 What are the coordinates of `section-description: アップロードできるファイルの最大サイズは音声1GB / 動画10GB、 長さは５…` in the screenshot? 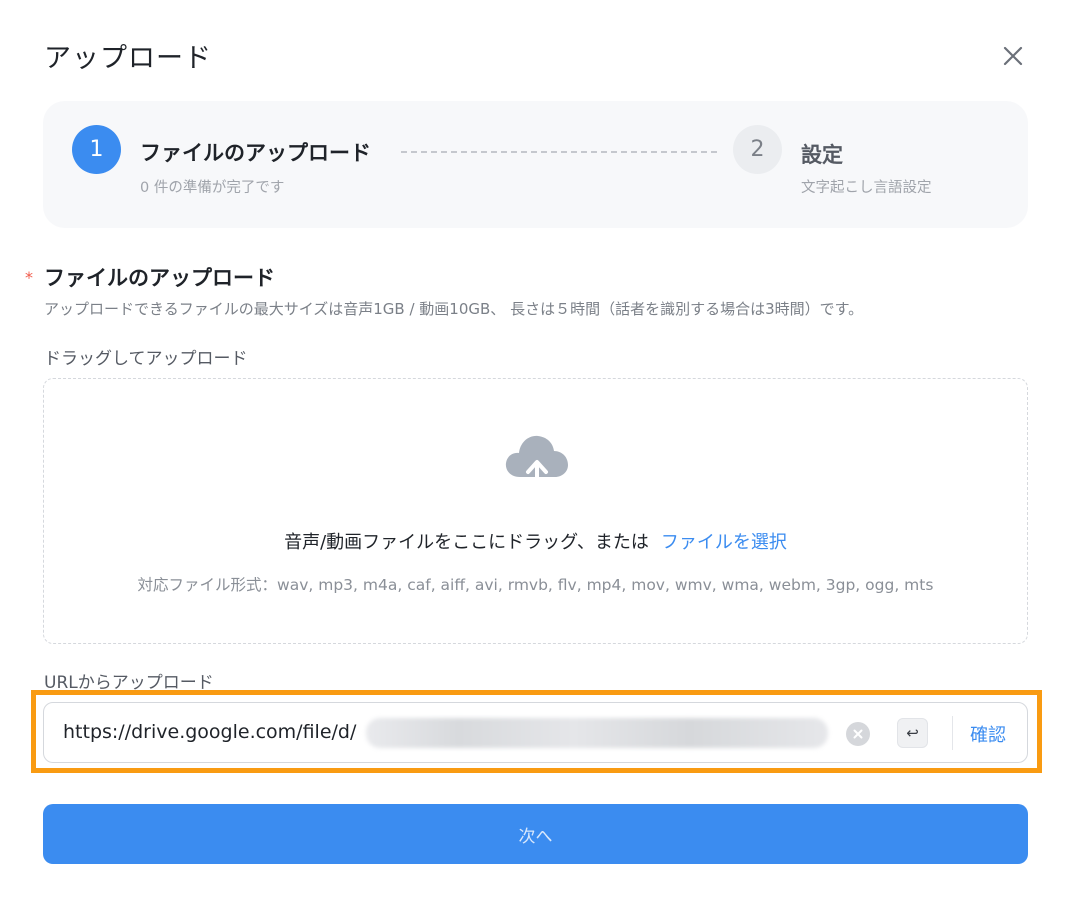 It's located at (454, 309).